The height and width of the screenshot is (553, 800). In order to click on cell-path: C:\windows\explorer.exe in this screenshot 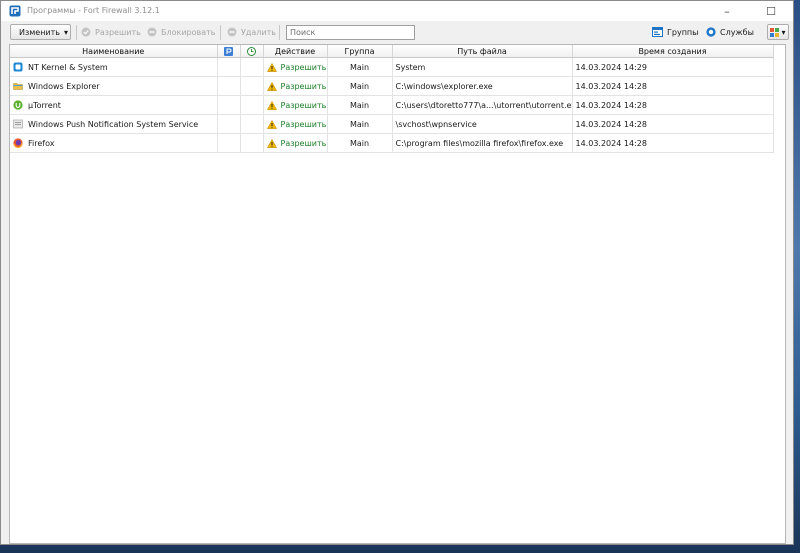, I will do `click(482, 86)`.